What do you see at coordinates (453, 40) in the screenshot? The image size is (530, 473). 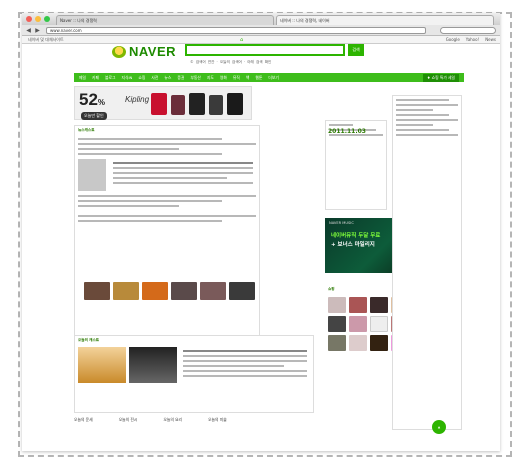 I see `bookmark-google: Google` at bounding box center [453, 40].